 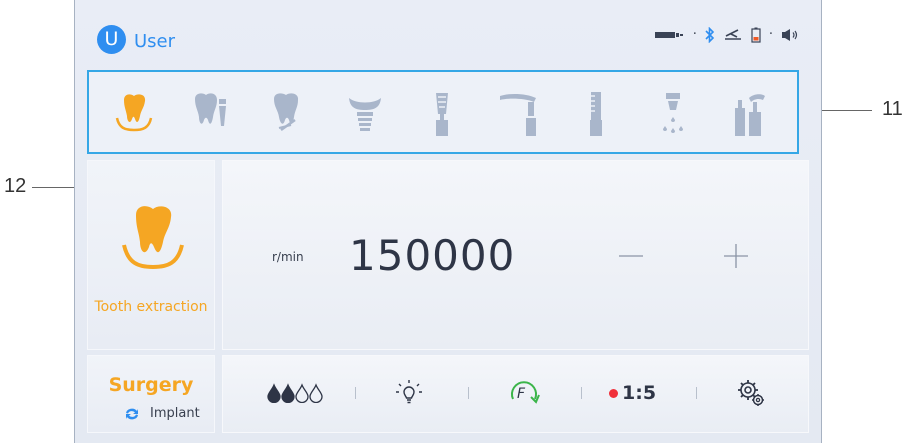 I want to click on user-avatar: U, so click(x=111, y=39).